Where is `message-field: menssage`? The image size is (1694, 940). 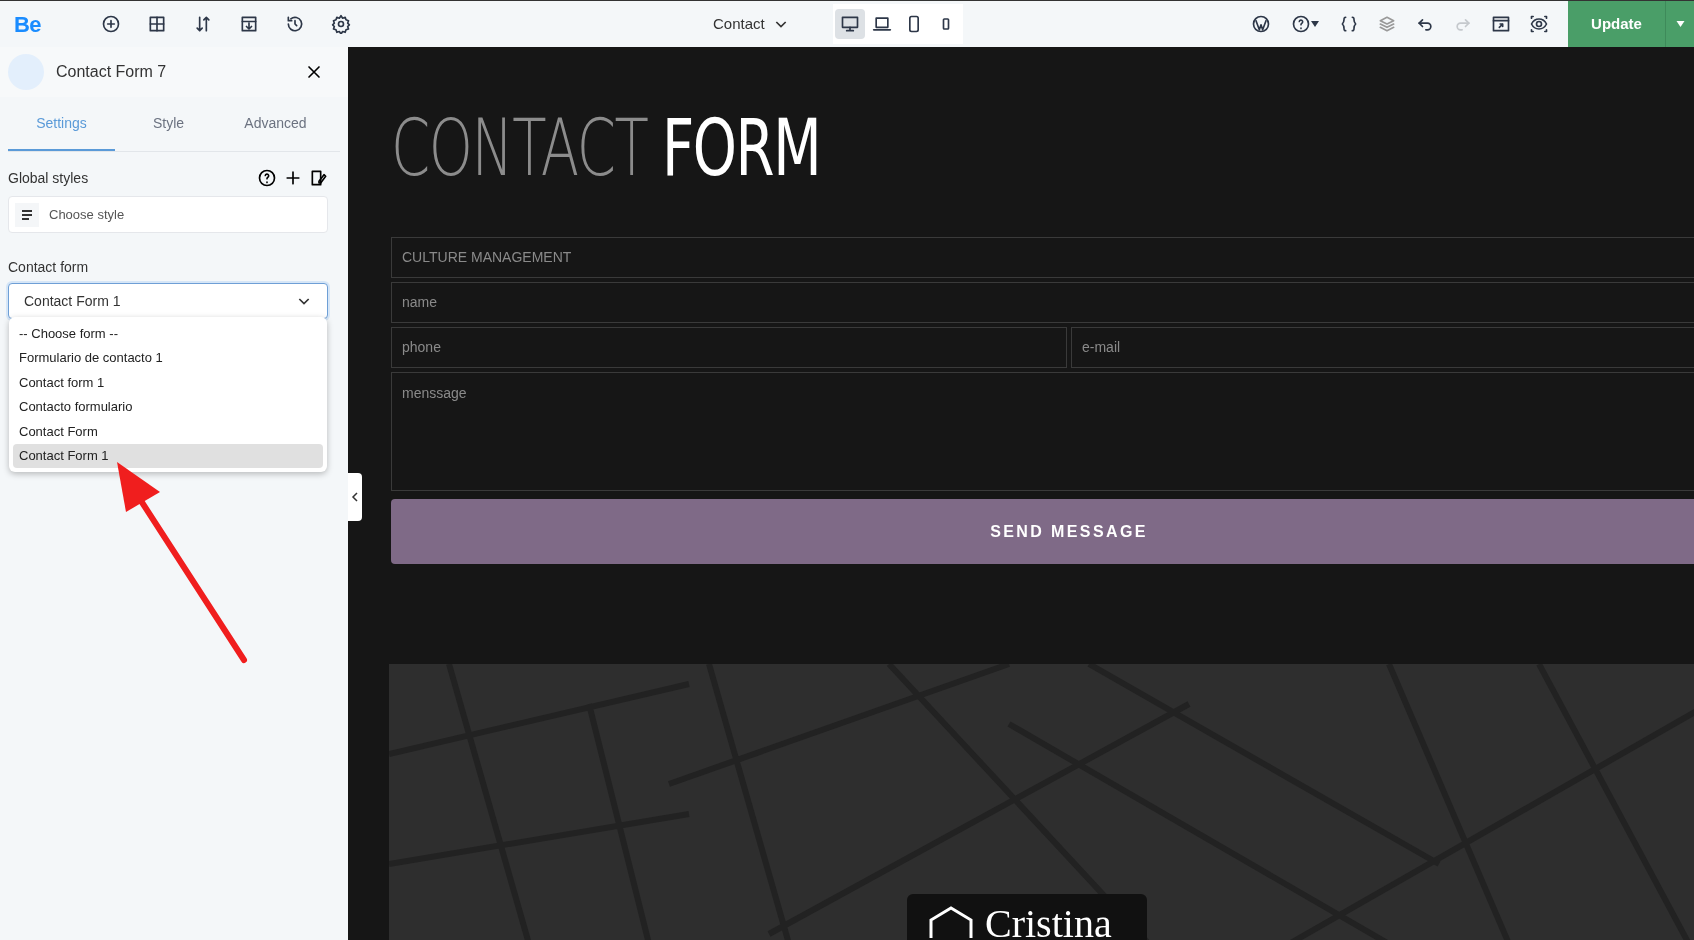 message-field: menssage is located at coordinates (1042, 431).